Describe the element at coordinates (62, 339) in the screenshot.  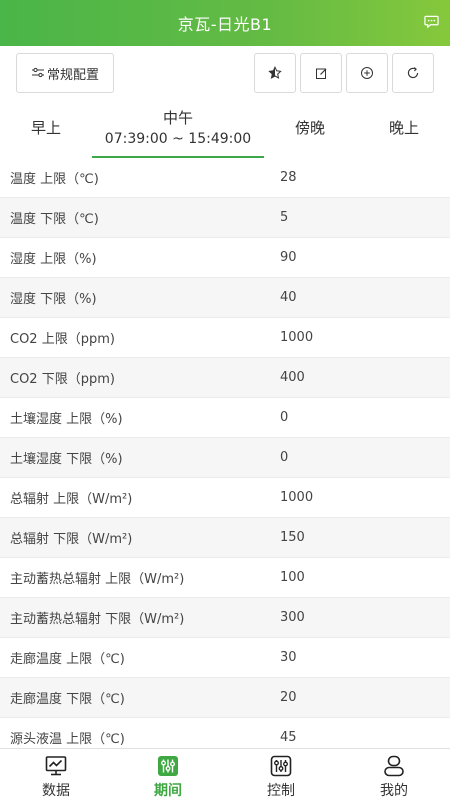
I see `param-label: CO2 上限（ppm)` at that location.